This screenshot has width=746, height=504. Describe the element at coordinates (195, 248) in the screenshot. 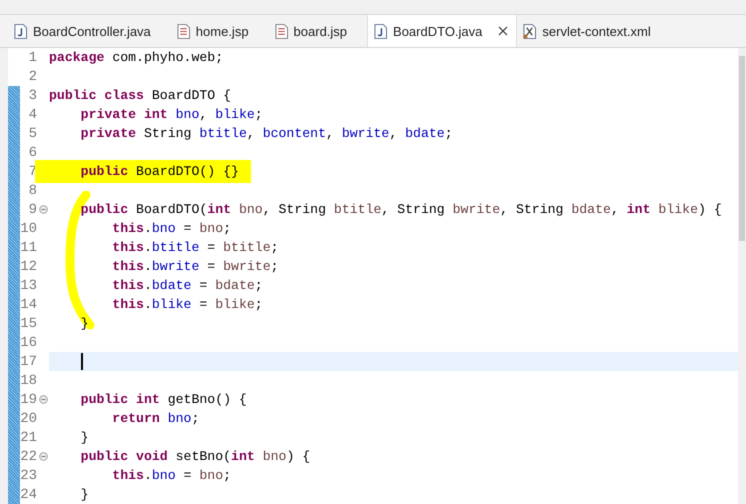

I see `code-line: this.btitle = btitle;` at that location.